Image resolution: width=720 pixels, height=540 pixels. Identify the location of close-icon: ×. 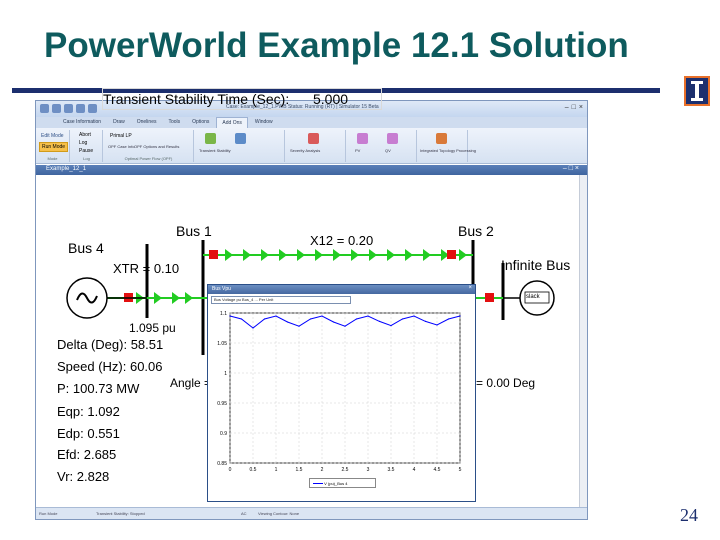
(470, 288).